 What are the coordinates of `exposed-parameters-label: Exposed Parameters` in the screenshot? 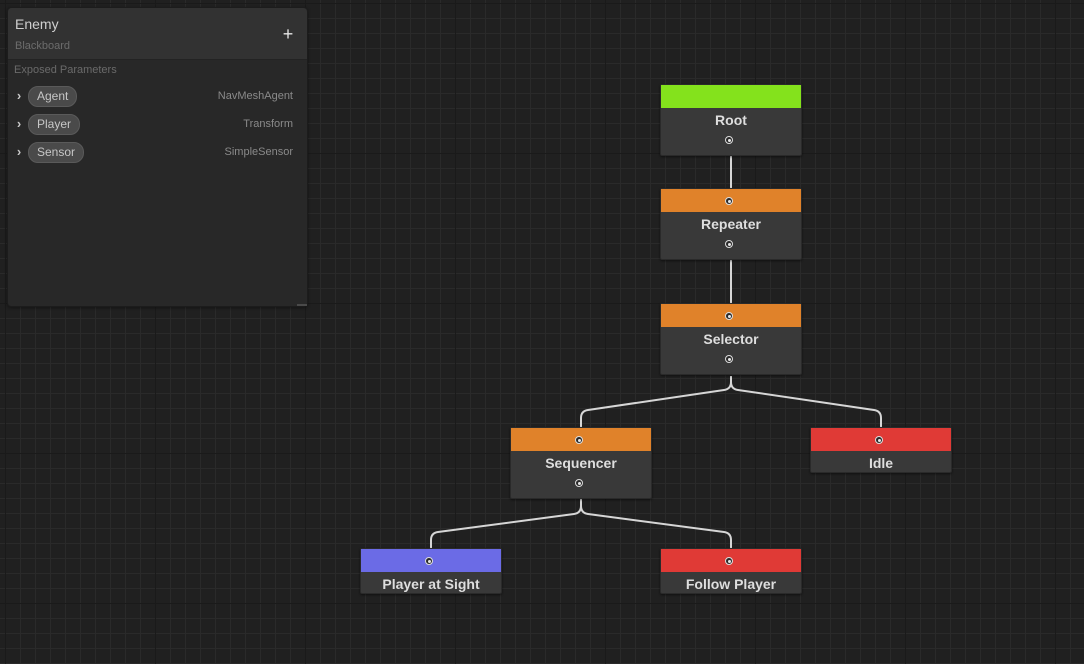 It's located at (65, 70).